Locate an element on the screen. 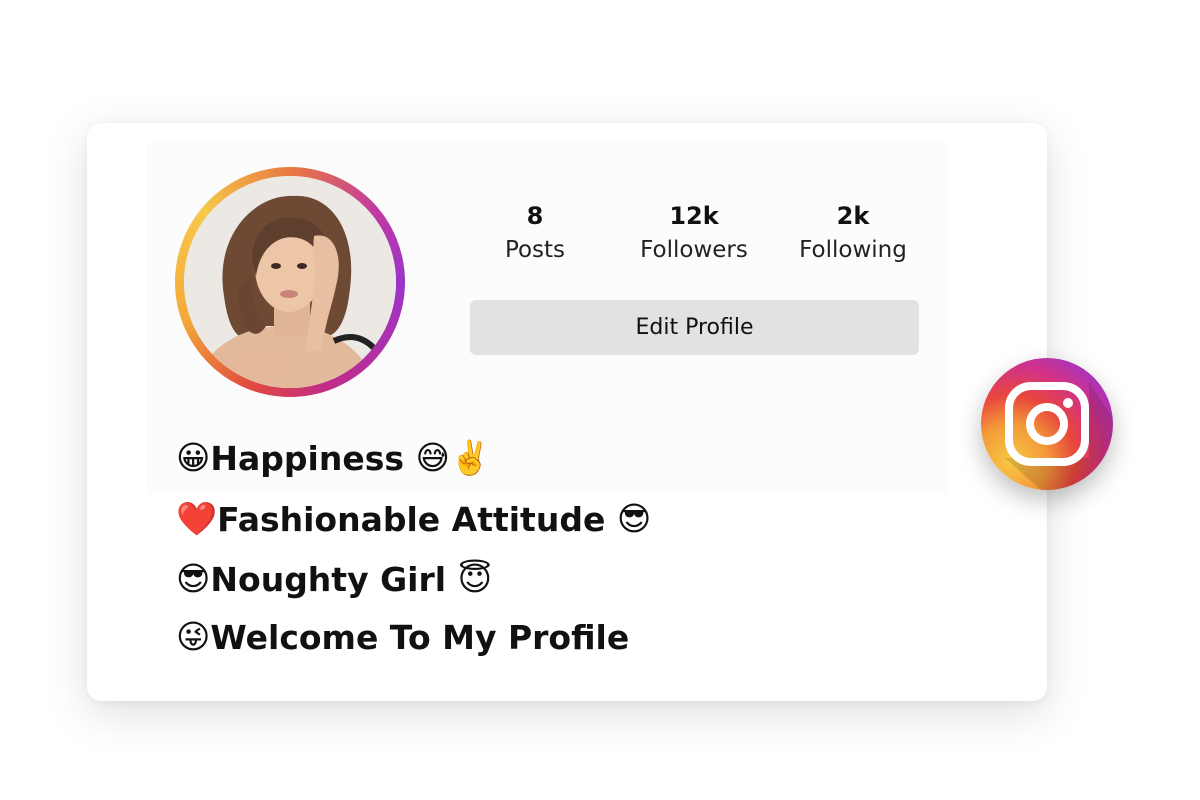 The height and width of the screenshot is (800, 1200). instagram-badge is located at coordinates (1047, 424).